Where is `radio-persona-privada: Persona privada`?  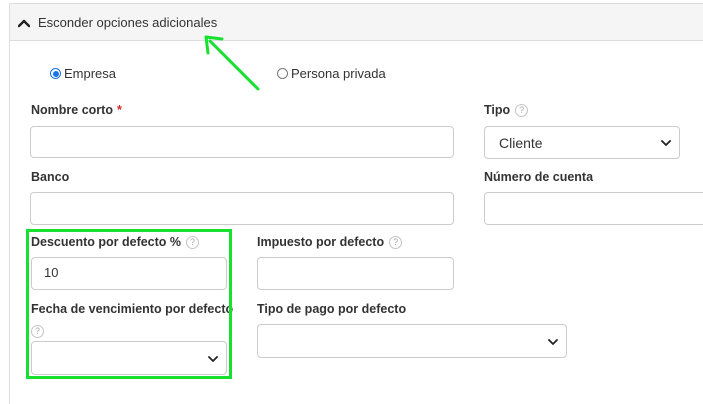 radio-persona-privada: Persona privada is located at coordinates (331, 73).